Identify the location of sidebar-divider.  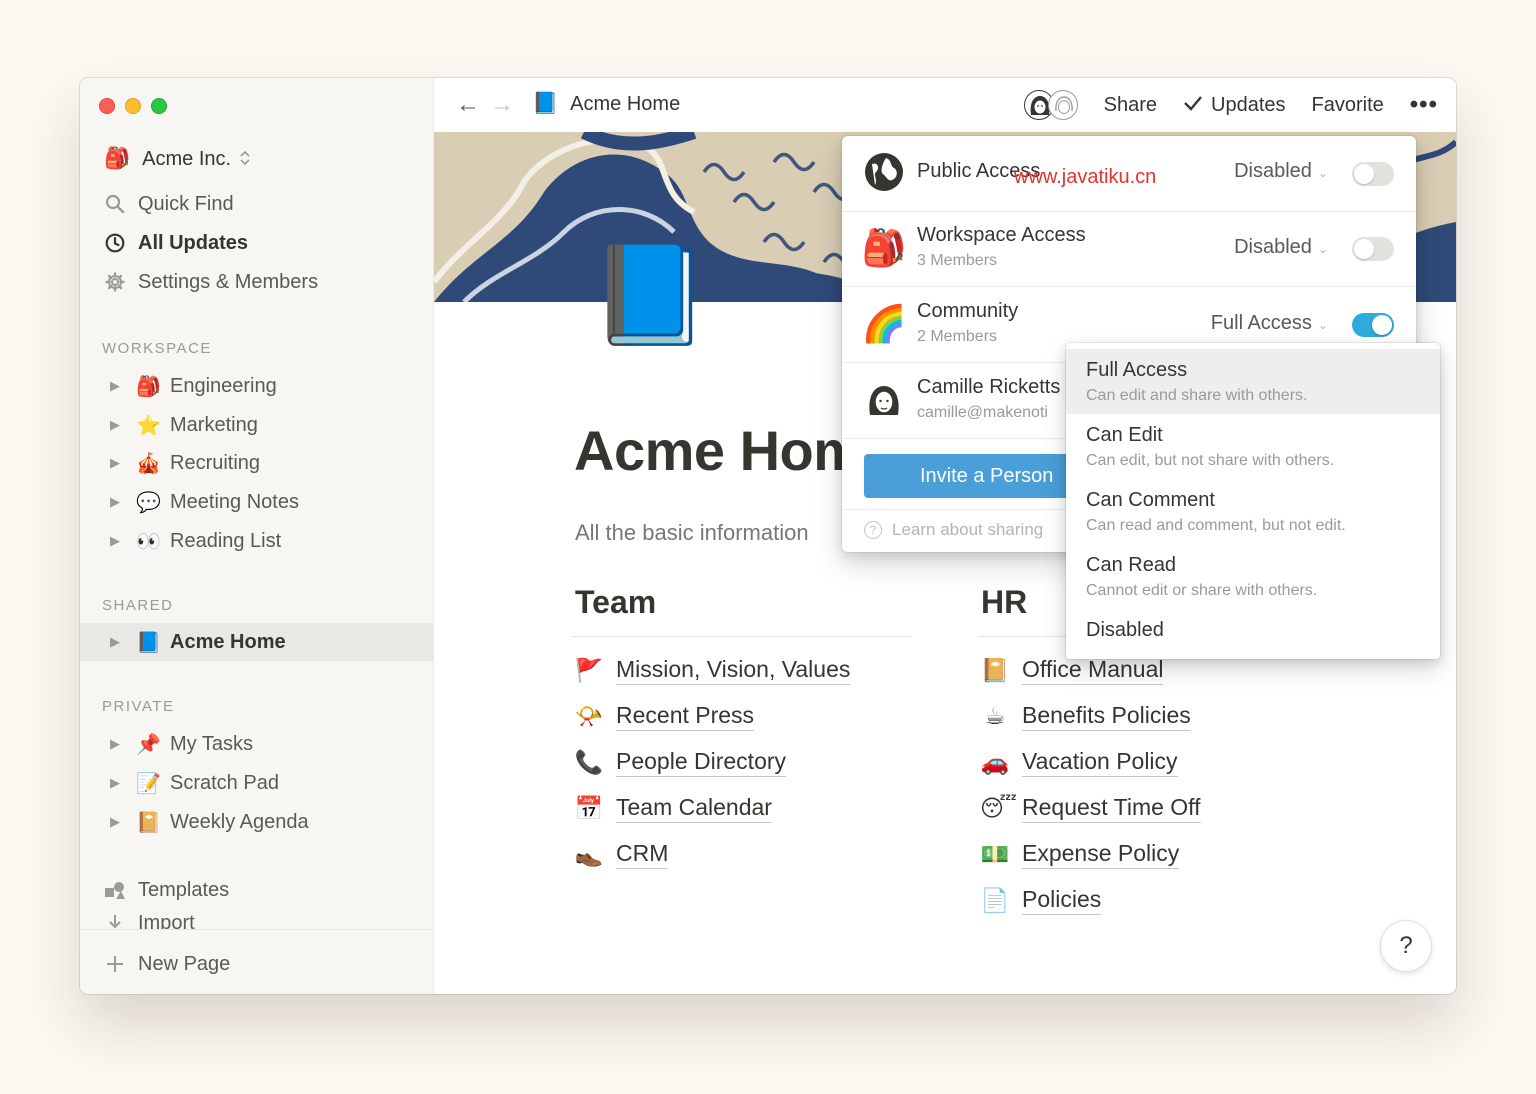
(257, 929).